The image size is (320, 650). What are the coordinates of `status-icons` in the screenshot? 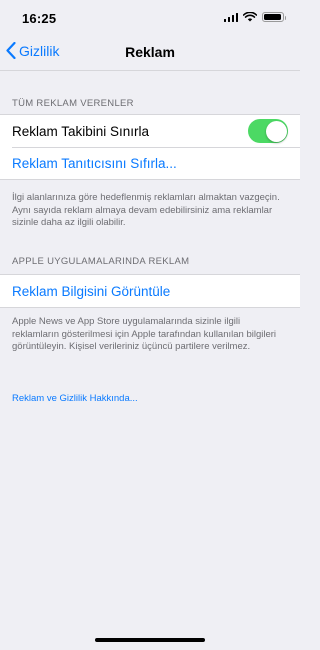 It's located at (254, 17).